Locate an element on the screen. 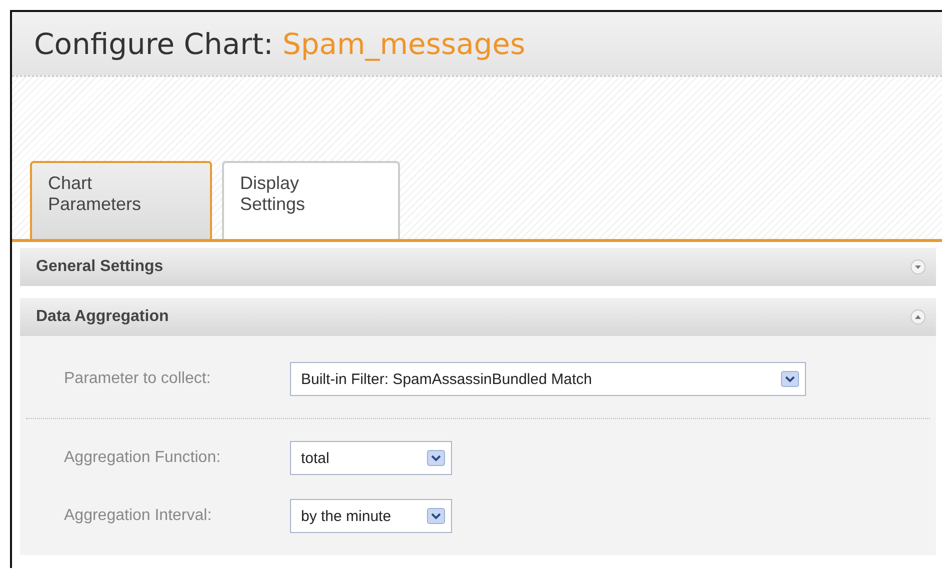 The width and height of the screenshot is (942, 570). section-title: Data Aggregation is located at coordinates (102, 317).